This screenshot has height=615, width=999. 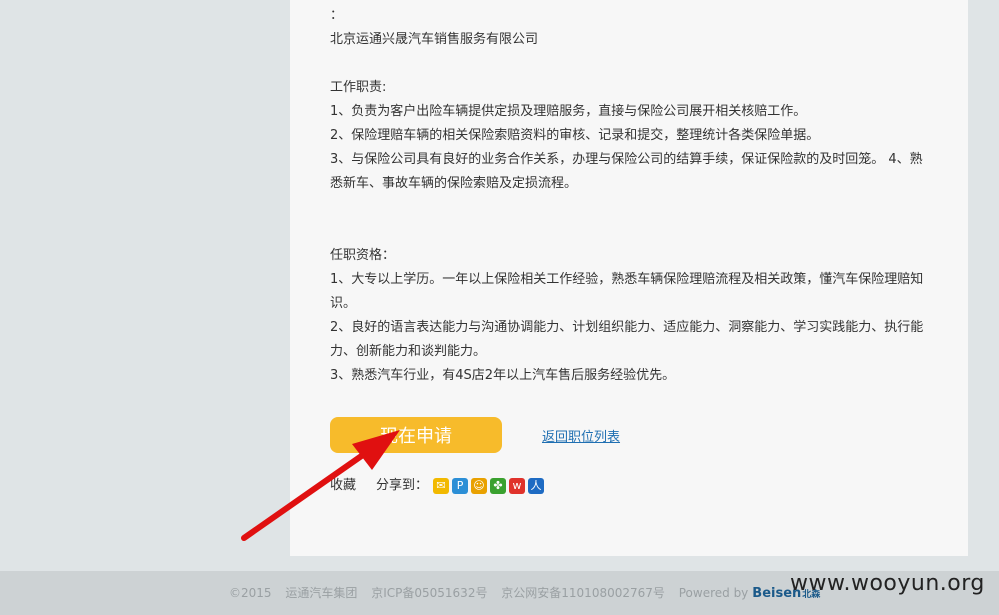 What do you see at coordinates (575, 135) in the screenshot?
I see `duty-item: 2、保险理赔车辆的相关保险索赔资料的审核、记录和提交，整理统计各类保险单据。` at bounding box center [575, 135].